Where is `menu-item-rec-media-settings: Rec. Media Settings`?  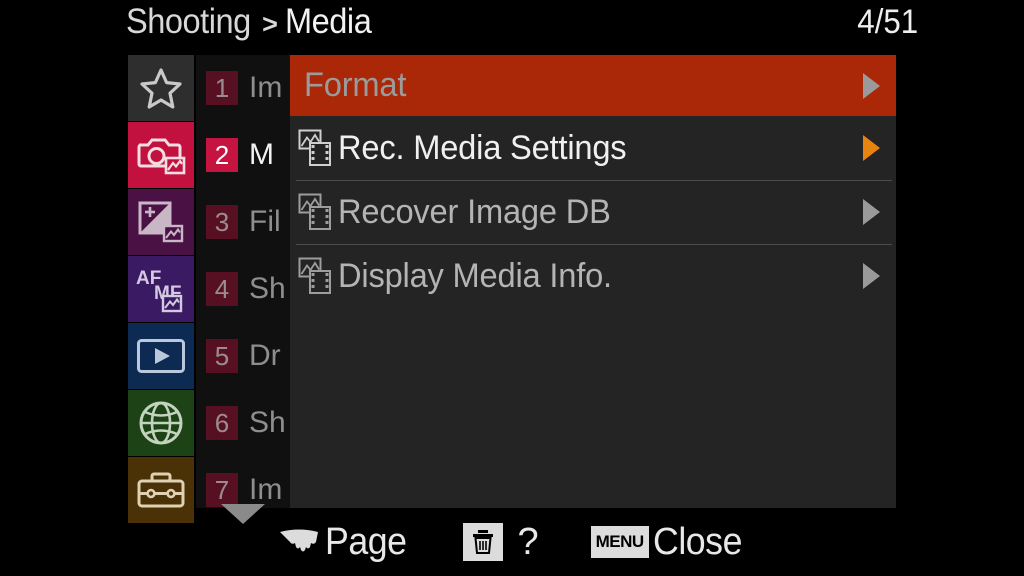 menu-item-rec-media-settings: Rec. Media Settings is located at coordinates (593, 148).